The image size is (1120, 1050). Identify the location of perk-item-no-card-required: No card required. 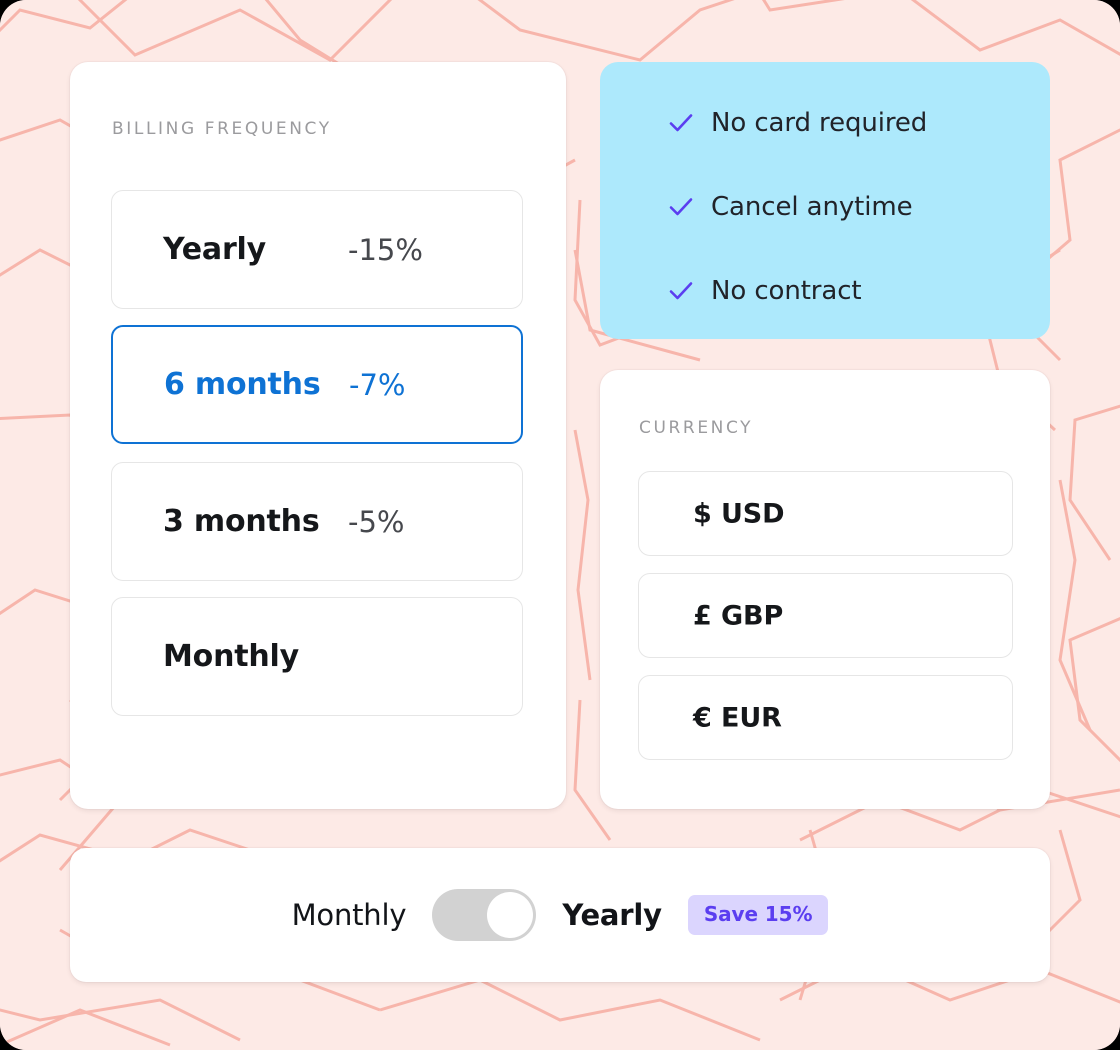
(797, 123).